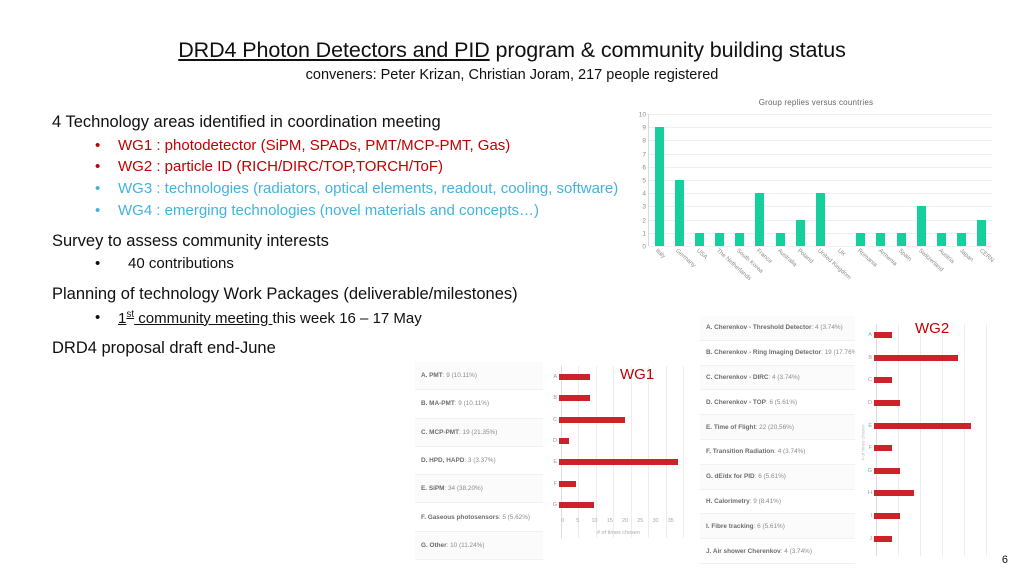  I want to click on y-tick-label: 8, so click(644, 141).